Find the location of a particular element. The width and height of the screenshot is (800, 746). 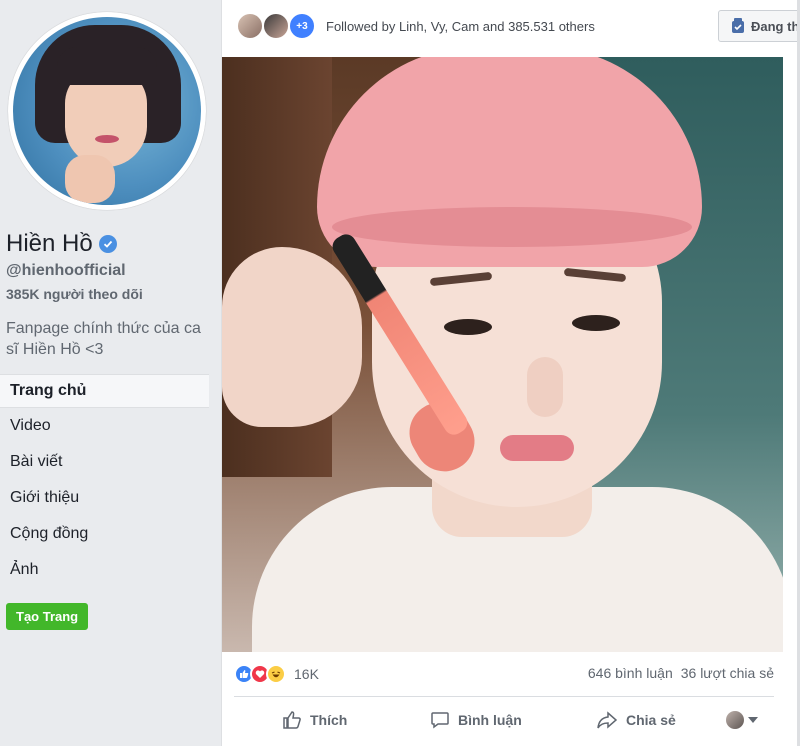

current-user-avatar is located at coordinates (735, 719).